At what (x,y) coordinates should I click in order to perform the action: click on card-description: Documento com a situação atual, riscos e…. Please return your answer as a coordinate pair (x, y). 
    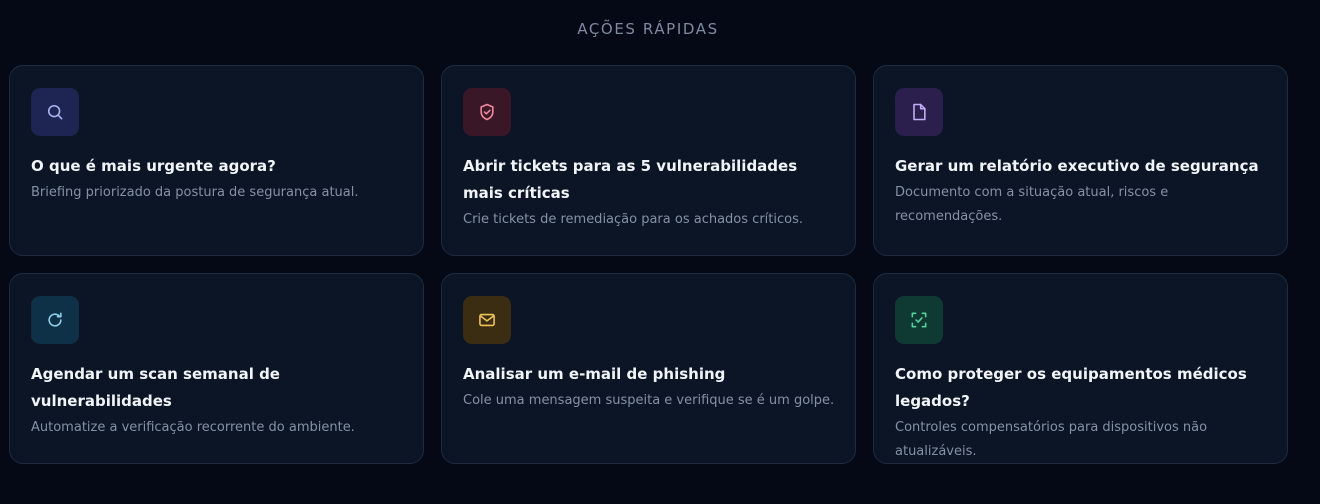
    Looking at the image, I should click on (1032, 204).